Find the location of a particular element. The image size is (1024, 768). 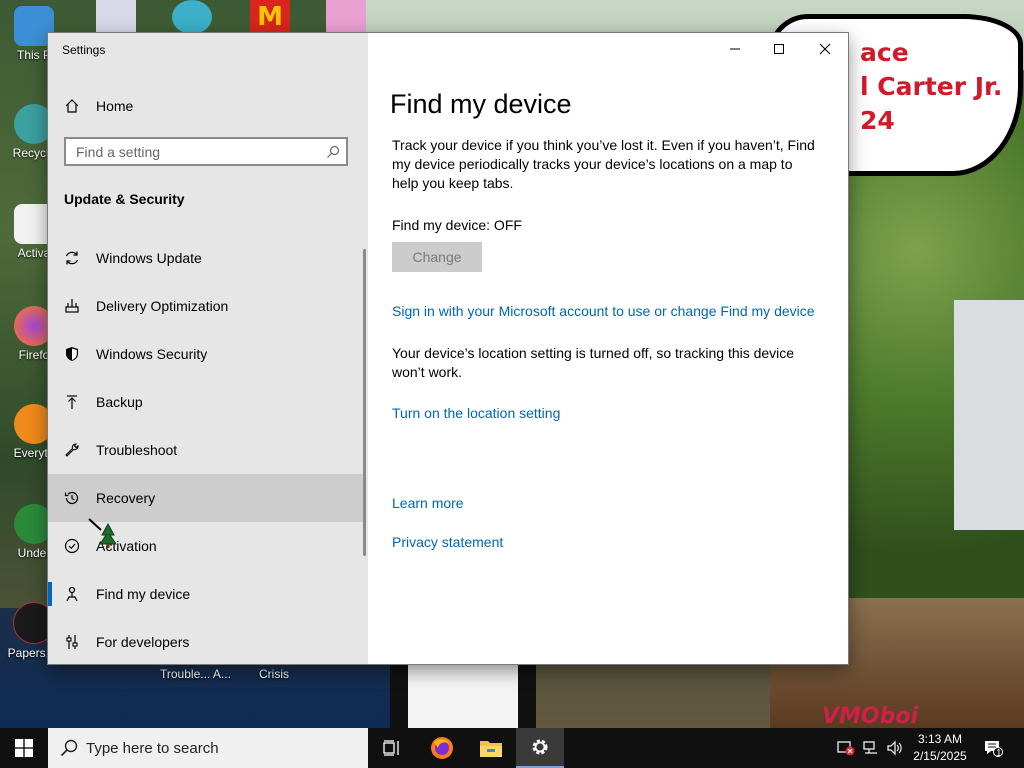

taskbar: Type here to search 3:13 AM 2/15/2025 1 is located at coordinates (512, 748).